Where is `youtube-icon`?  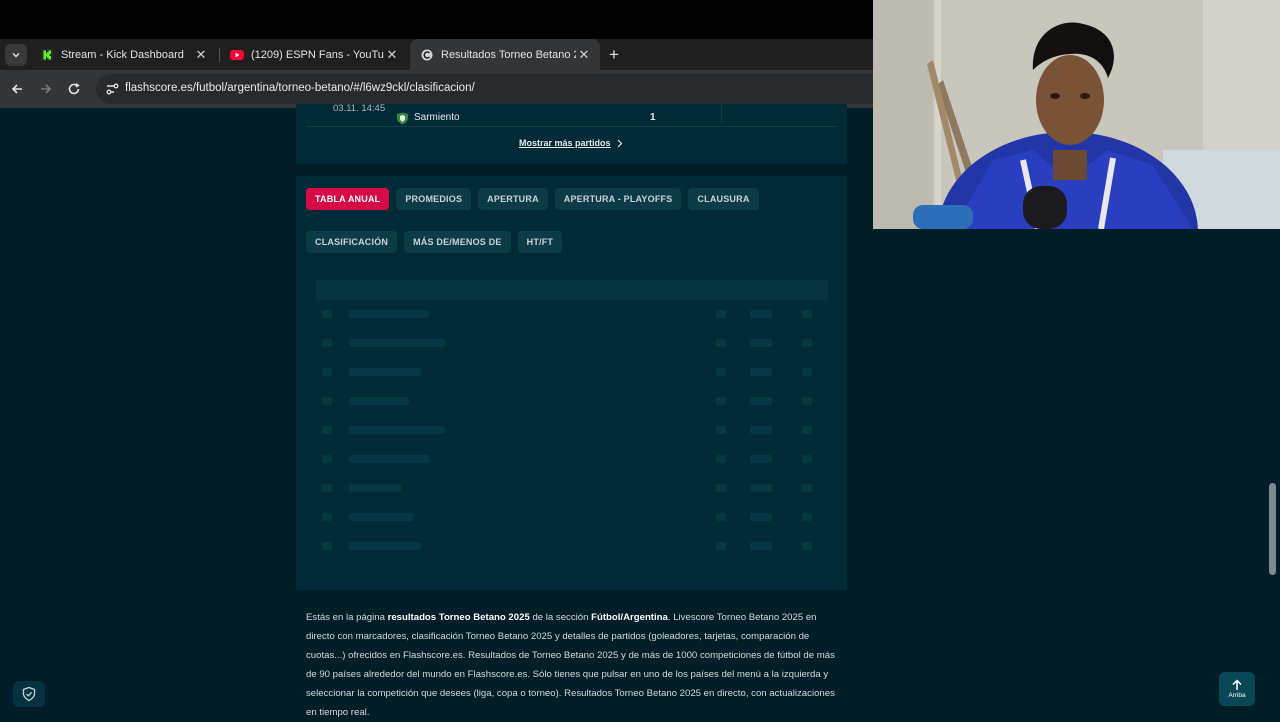
youtube-icon is located at coordinates (237, 55).